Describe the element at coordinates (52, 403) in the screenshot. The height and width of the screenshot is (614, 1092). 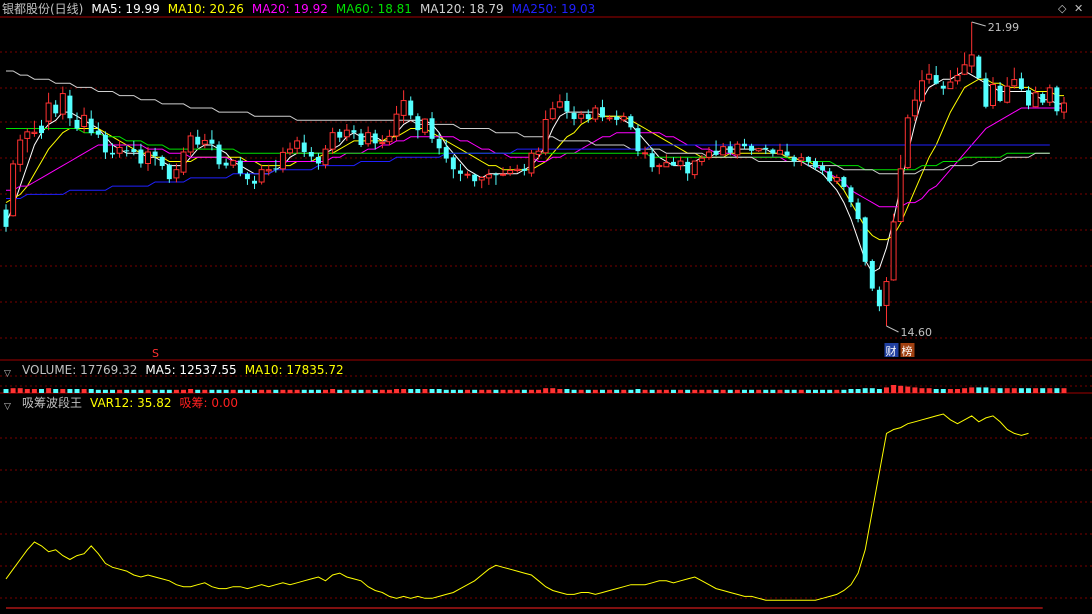
I see `indicator-name: 吸筹波段王` at that location.